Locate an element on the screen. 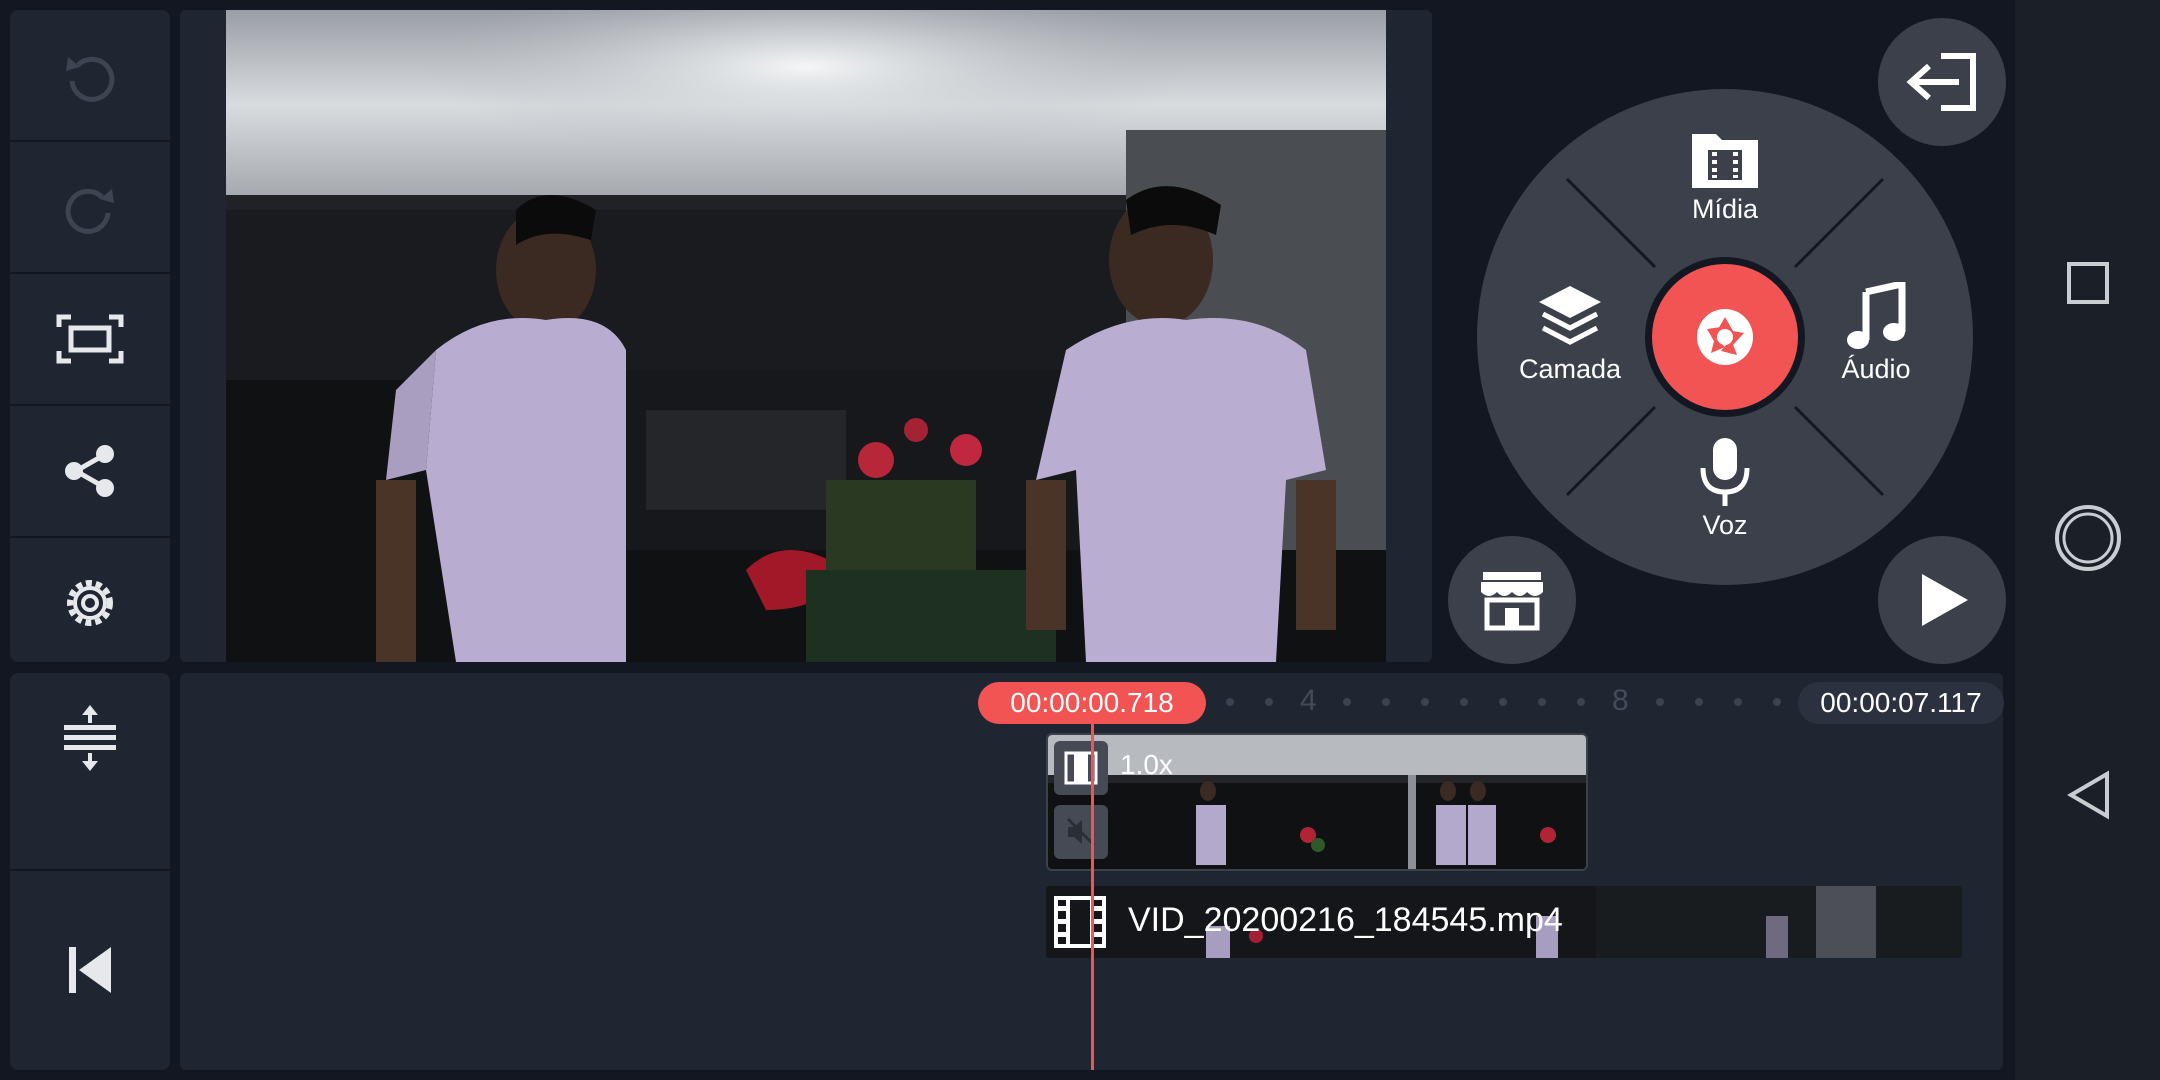 Image resolution: width=2160 pixels, height=1080 pixels. mute-badge is located at coordinates (1081, 832).